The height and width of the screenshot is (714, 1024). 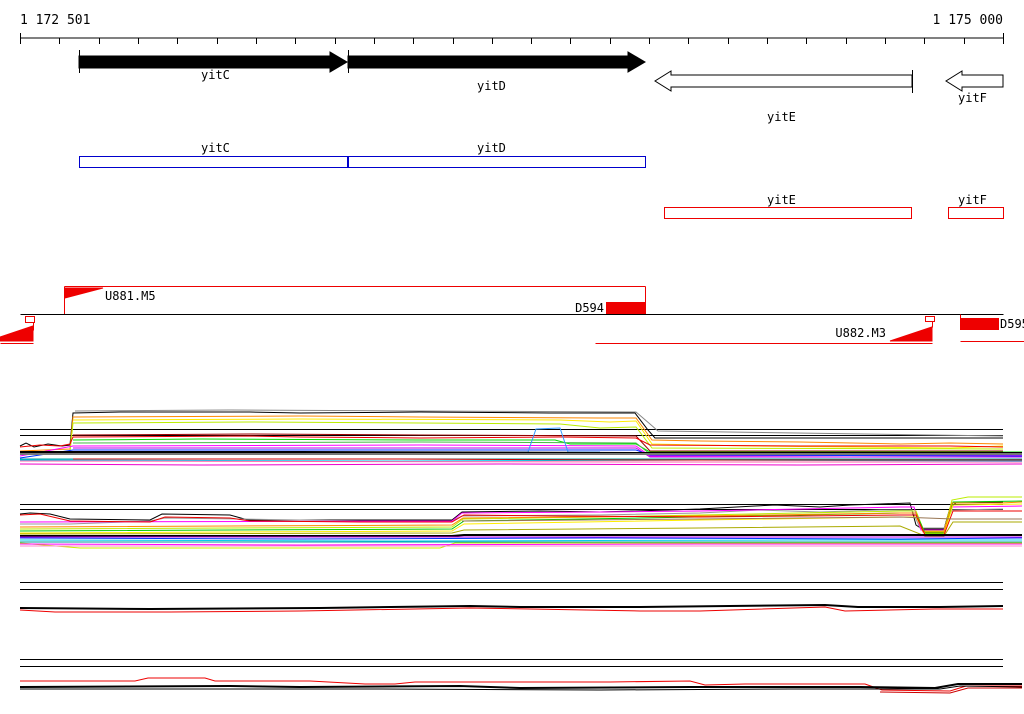 What do you see at coordinates (215, 148) in the screenshot?
I see `gene-box-label-yitC: yitC` at bounding box center [215, 148].